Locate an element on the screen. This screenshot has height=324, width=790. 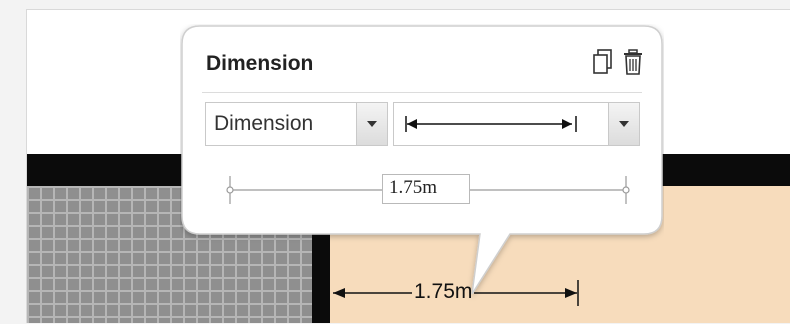
arrow-style-dropdown-button is located at coordinates (623, 124).